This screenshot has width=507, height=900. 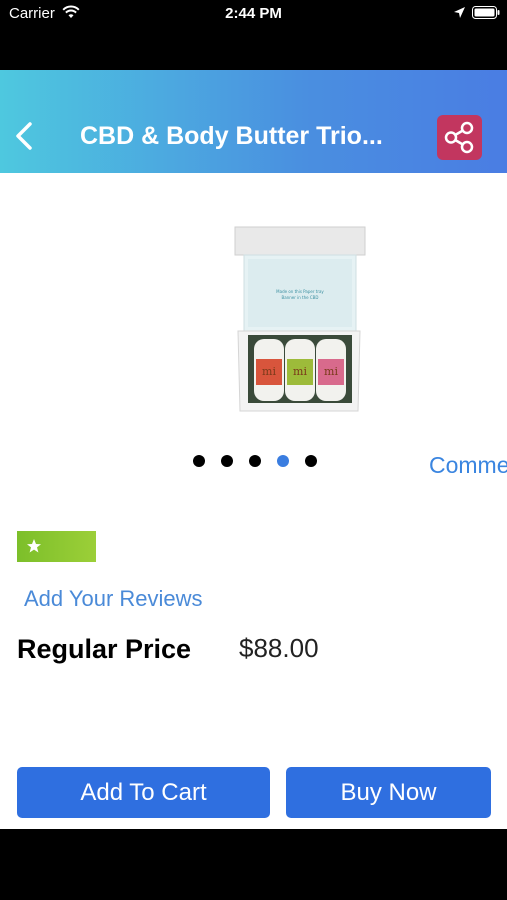 I want to click on battery-icon, so click(x=486, y=12).